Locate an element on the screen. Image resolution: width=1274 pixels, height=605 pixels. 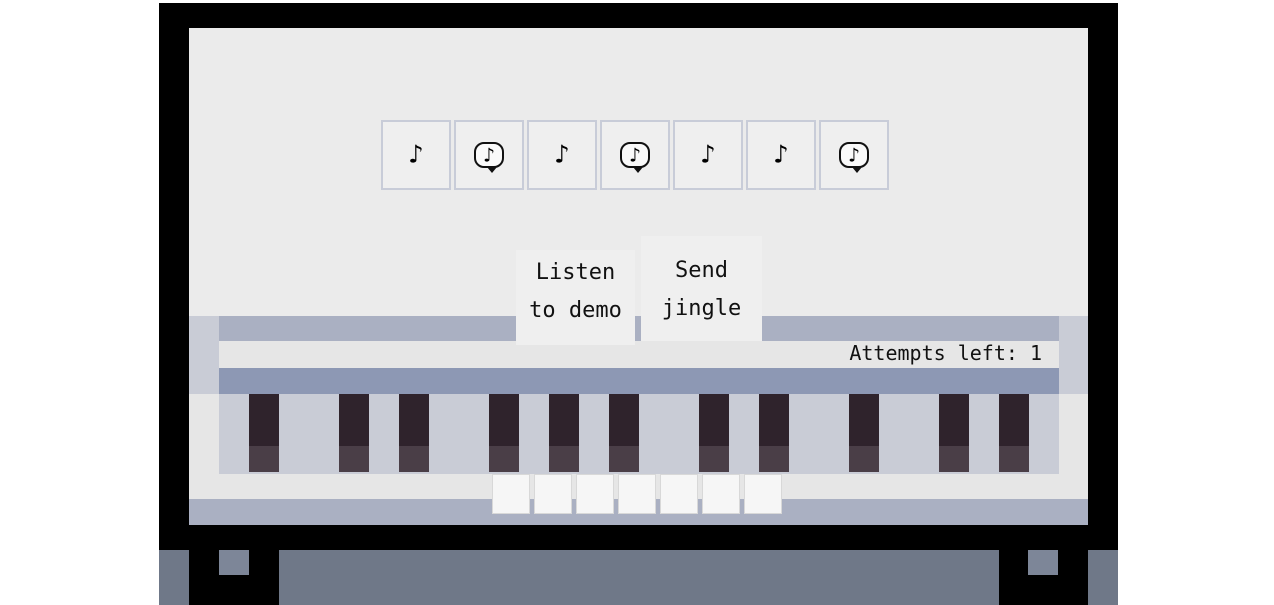
jingle-slot-3: ♪ is located at coordinates (562, 155).